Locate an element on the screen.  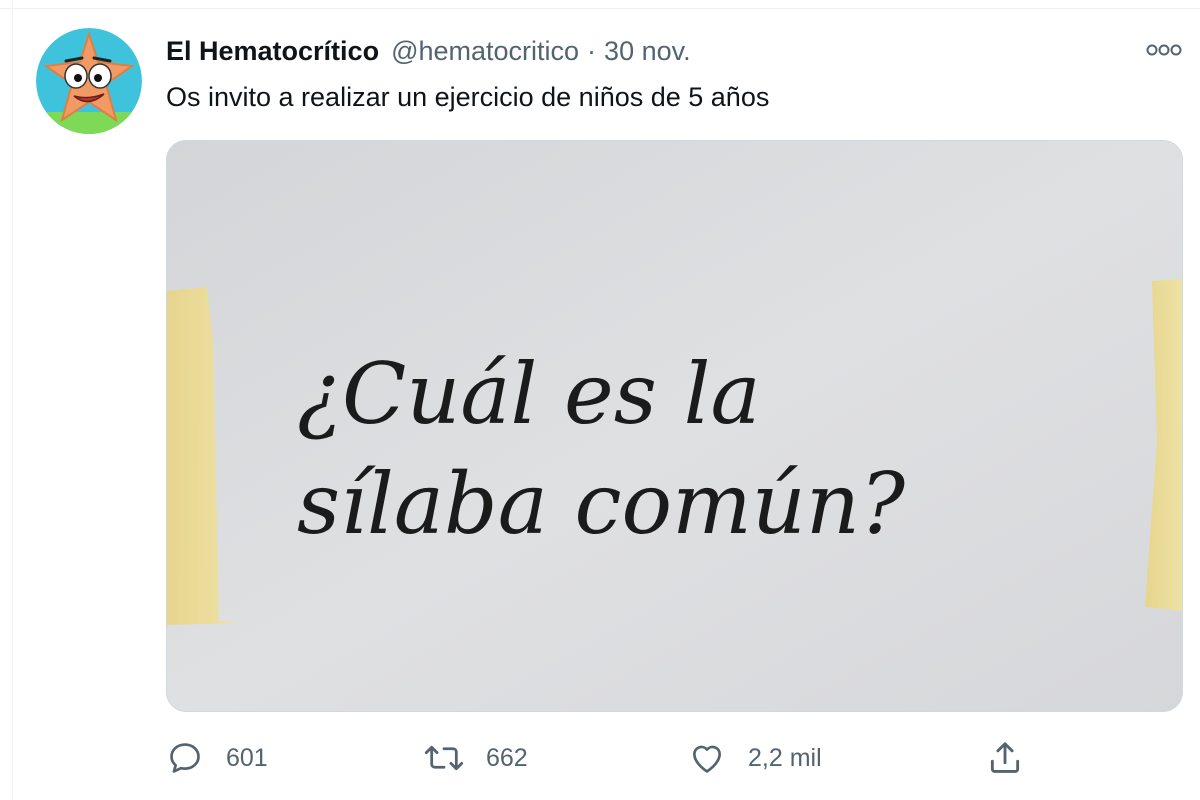
like-button: 2,2 mil is located at coordinates (755, 758).